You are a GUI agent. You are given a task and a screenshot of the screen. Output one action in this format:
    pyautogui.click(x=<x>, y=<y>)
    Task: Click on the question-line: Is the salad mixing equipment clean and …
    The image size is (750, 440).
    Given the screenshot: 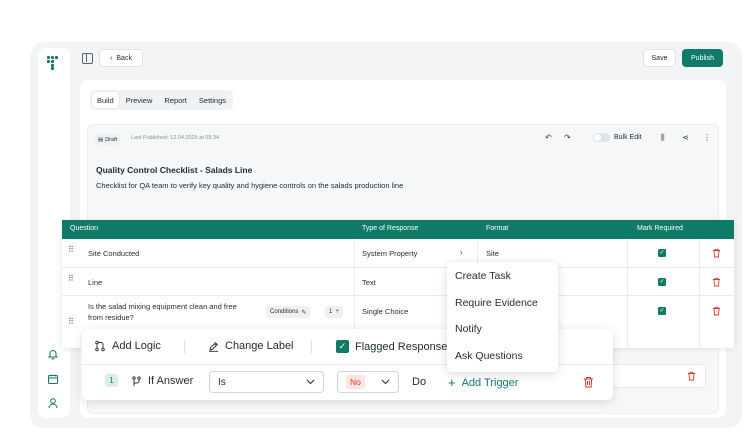 What is the action you would take?
    pyautogui.click(x=162, y=306)
    